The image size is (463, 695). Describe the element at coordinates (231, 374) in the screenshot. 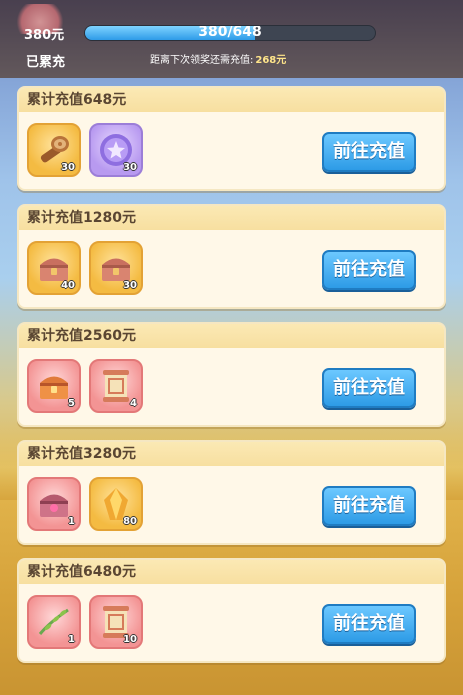

I see `reward-tier-card: 累计充值2560元 5 4 前往充值` at that location.